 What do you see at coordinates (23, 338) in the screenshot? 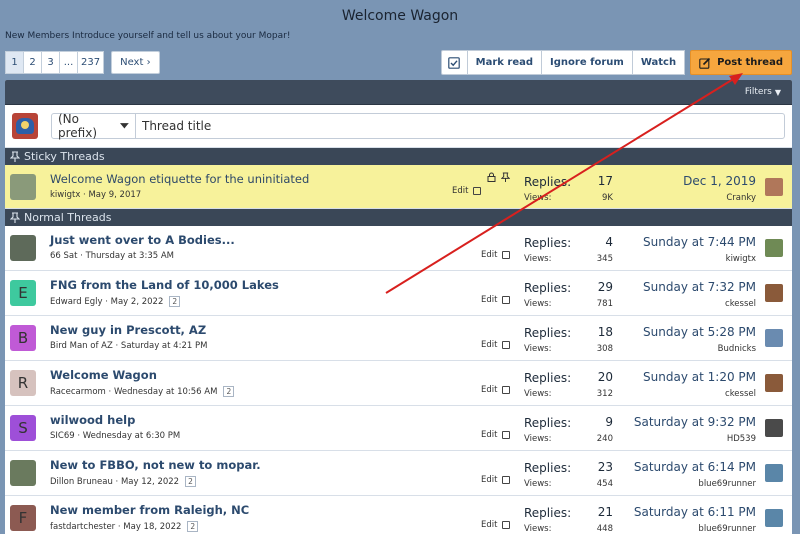
I see `thread-avatar: B` at bounding box center [23, 338].